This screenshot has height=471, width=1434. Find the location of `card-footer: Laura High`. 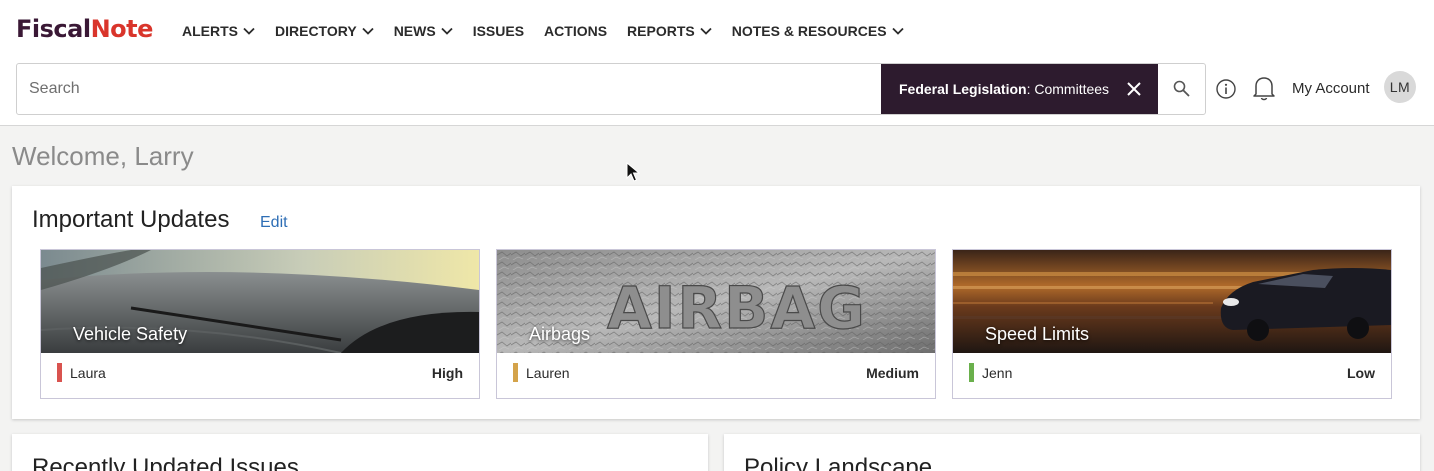

card-footer: Laura High is located at coordinates (260, 375).